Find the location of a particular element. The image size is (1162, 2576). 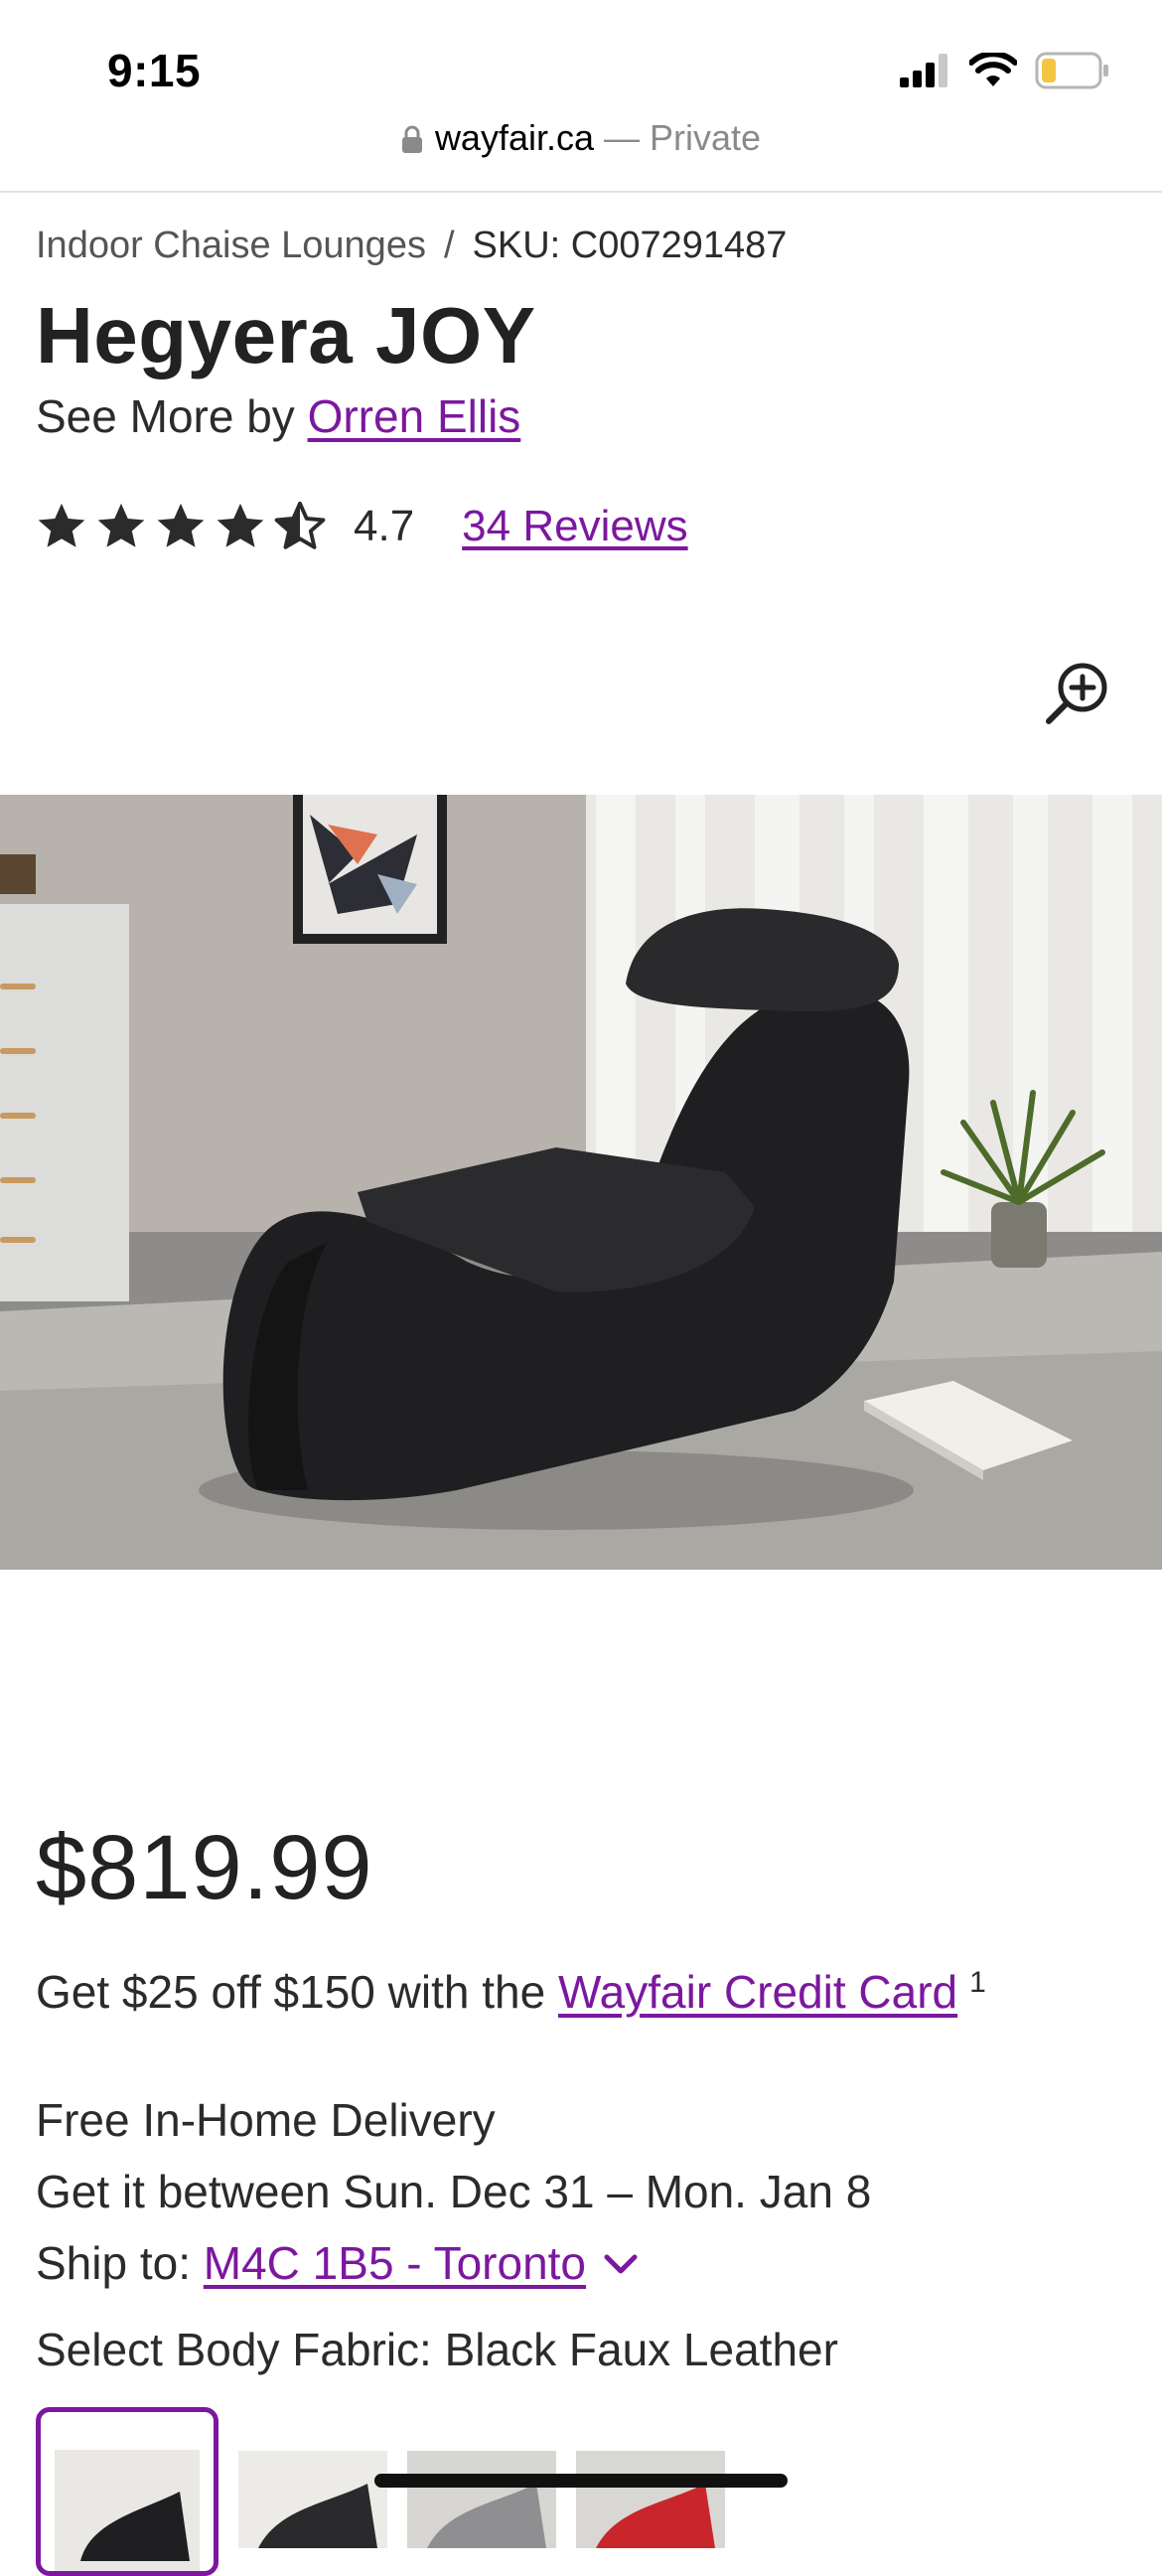

status-time: 9:15 is located at coordinates (154, 70).